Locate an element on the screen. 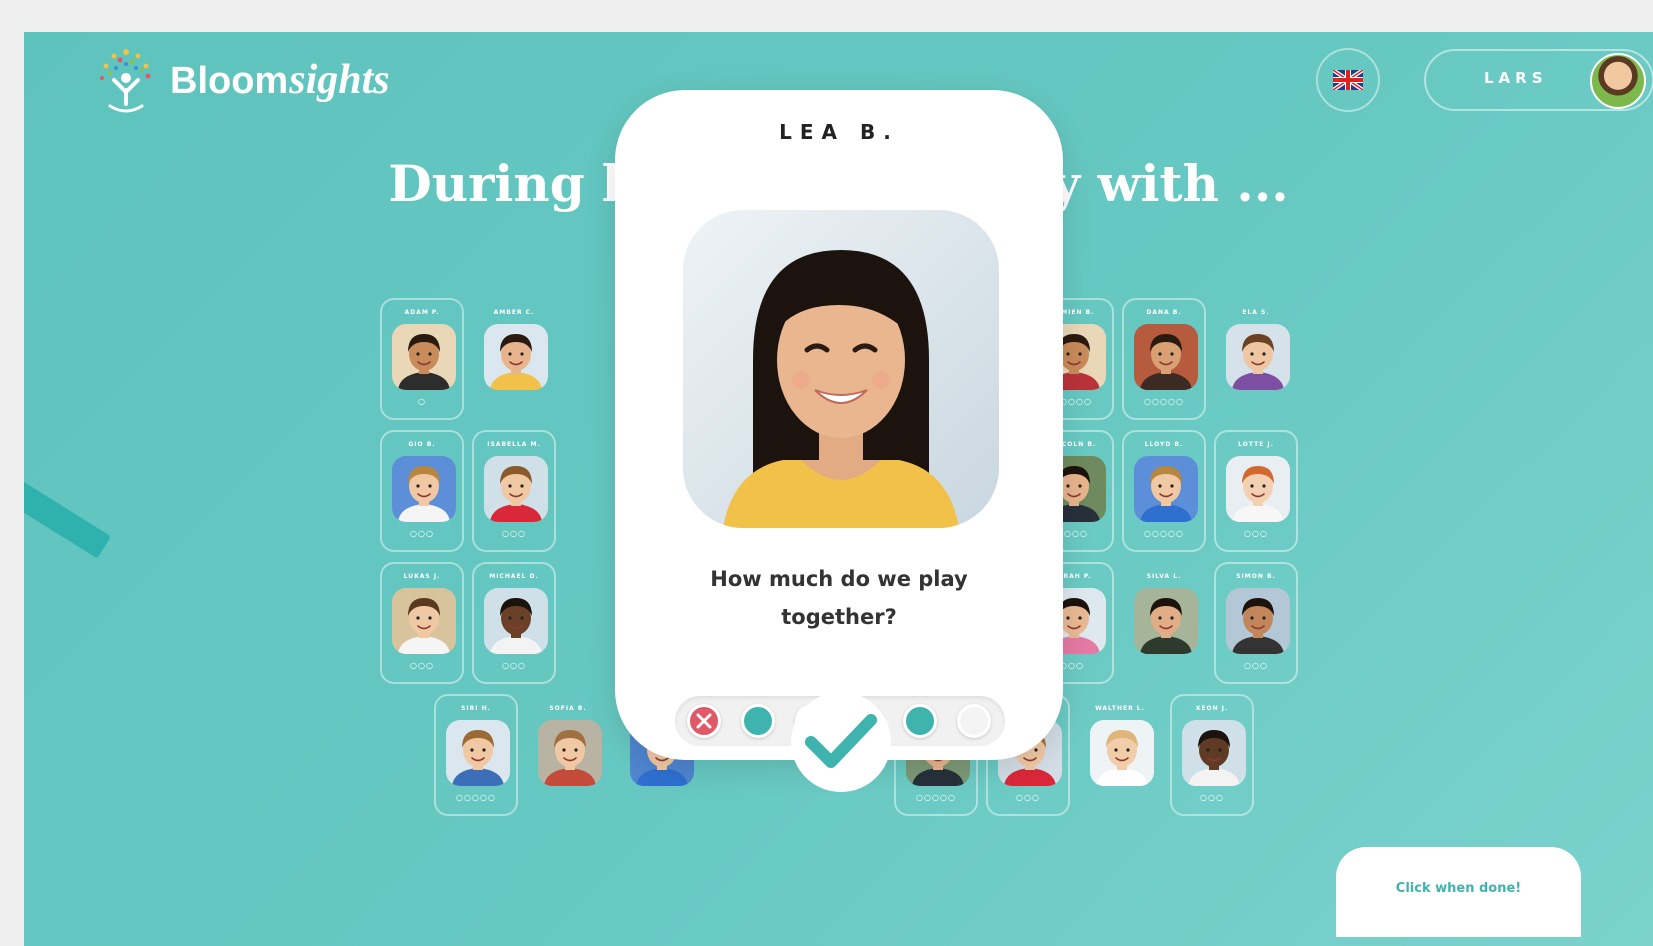 The image size is (1653, 946). kid-card: SIMON B. ○○○ is located at coordinates (1256, 623).